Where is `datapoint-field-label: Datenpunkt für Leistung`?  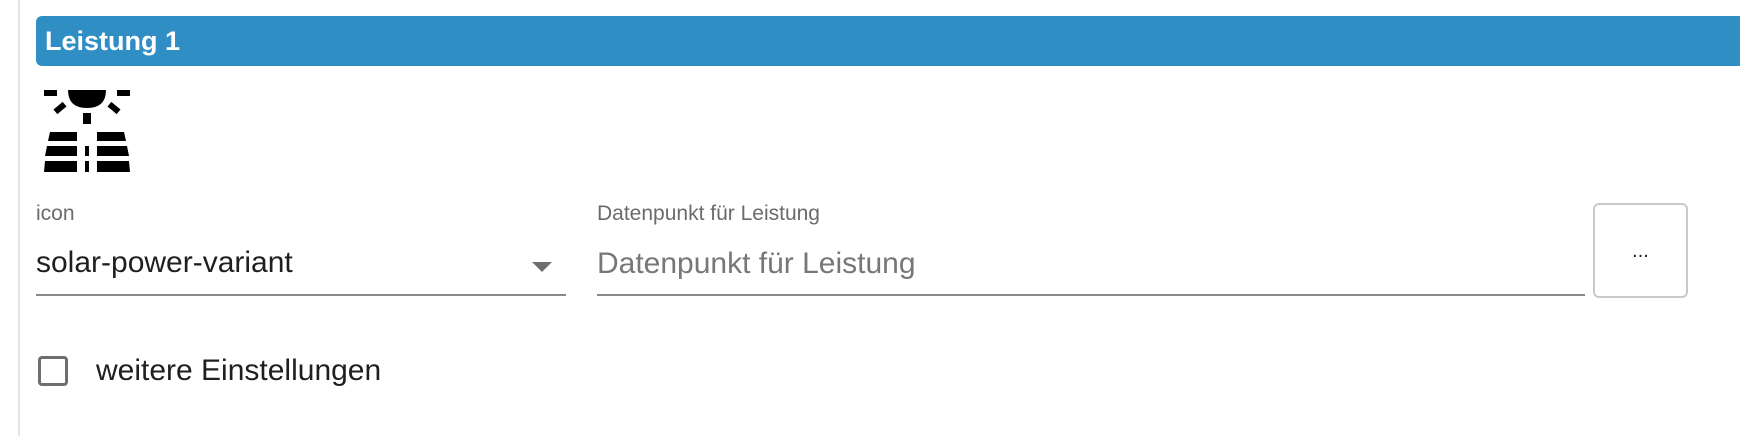
datapoint-field-label: Datenpunkt für Leistung is located at coordinates (708, 213).